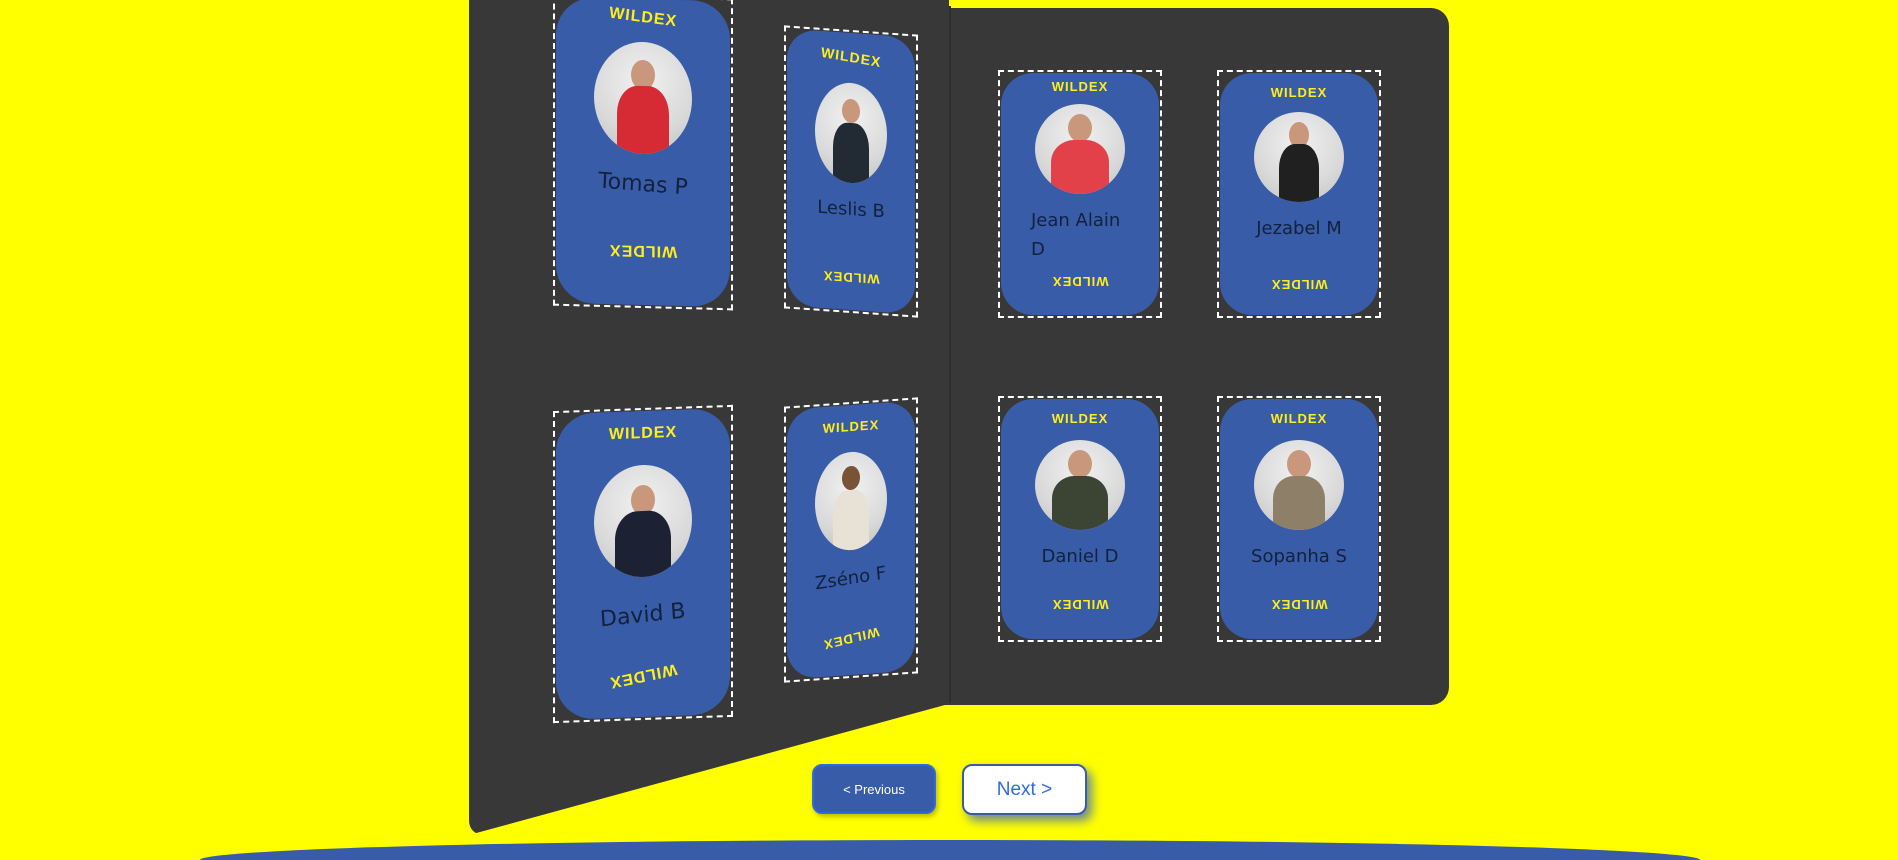 This screenshot has width=1898, height=860. I want to click on card-body: WILDEX David B WILDEX, so click(643, 564).